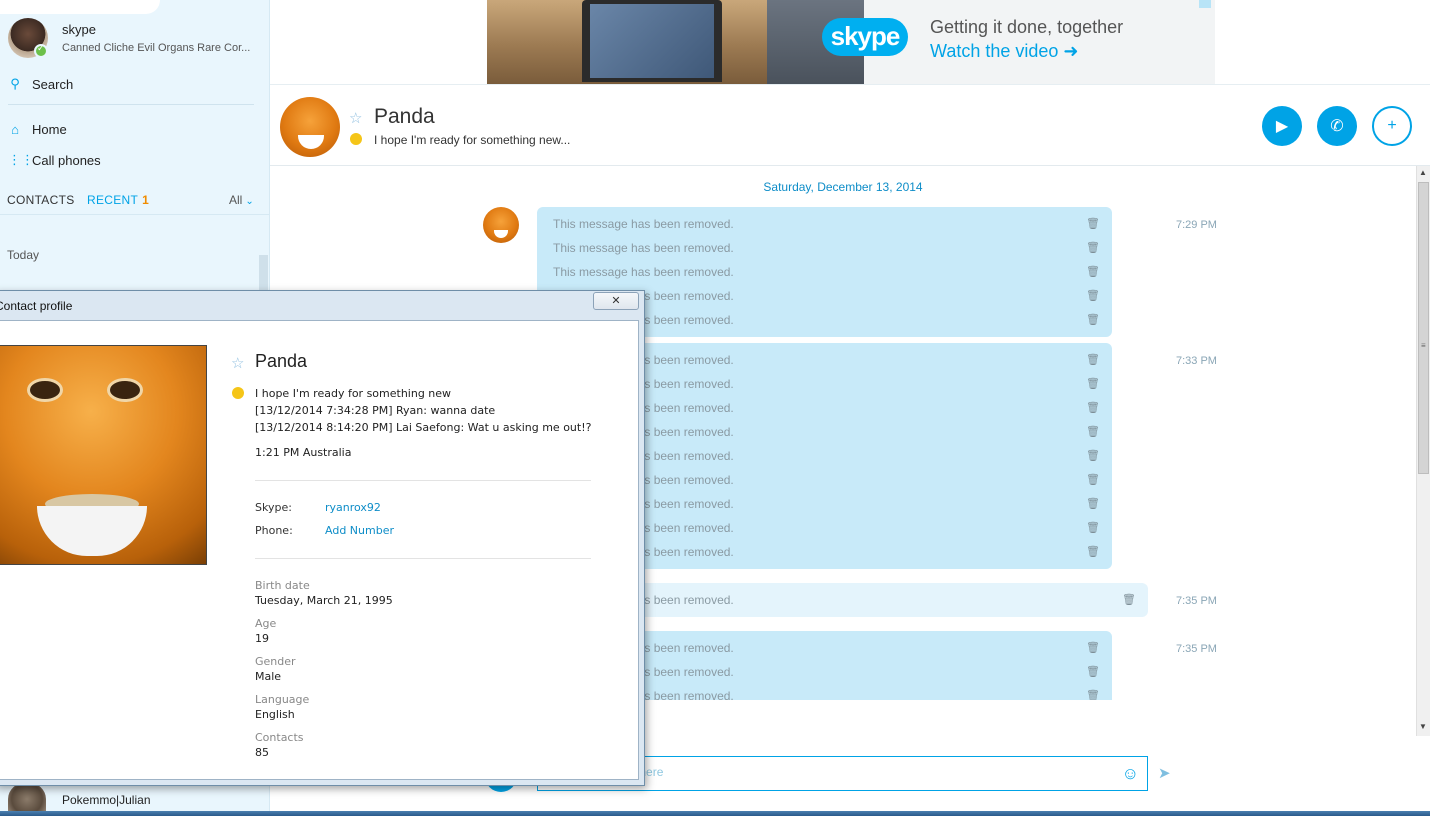  I want to click on contact-list-item-name: Pokemmo|Julian, so click(106, 800).